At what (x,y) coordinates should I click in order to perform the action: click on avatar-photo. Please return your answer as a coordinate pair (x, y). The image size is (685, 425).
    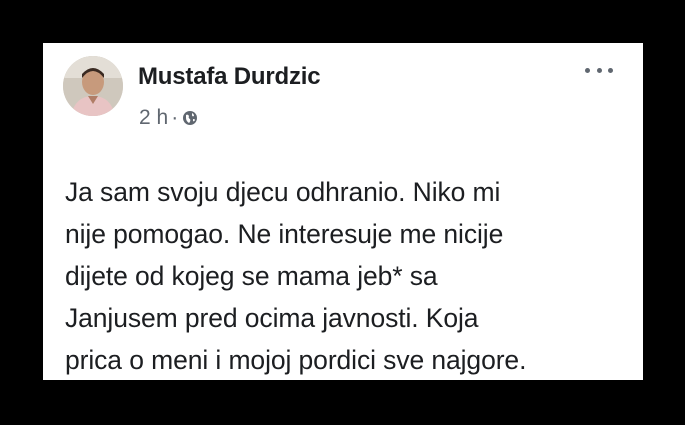
    Looking at the image, I should click on (93, 86).